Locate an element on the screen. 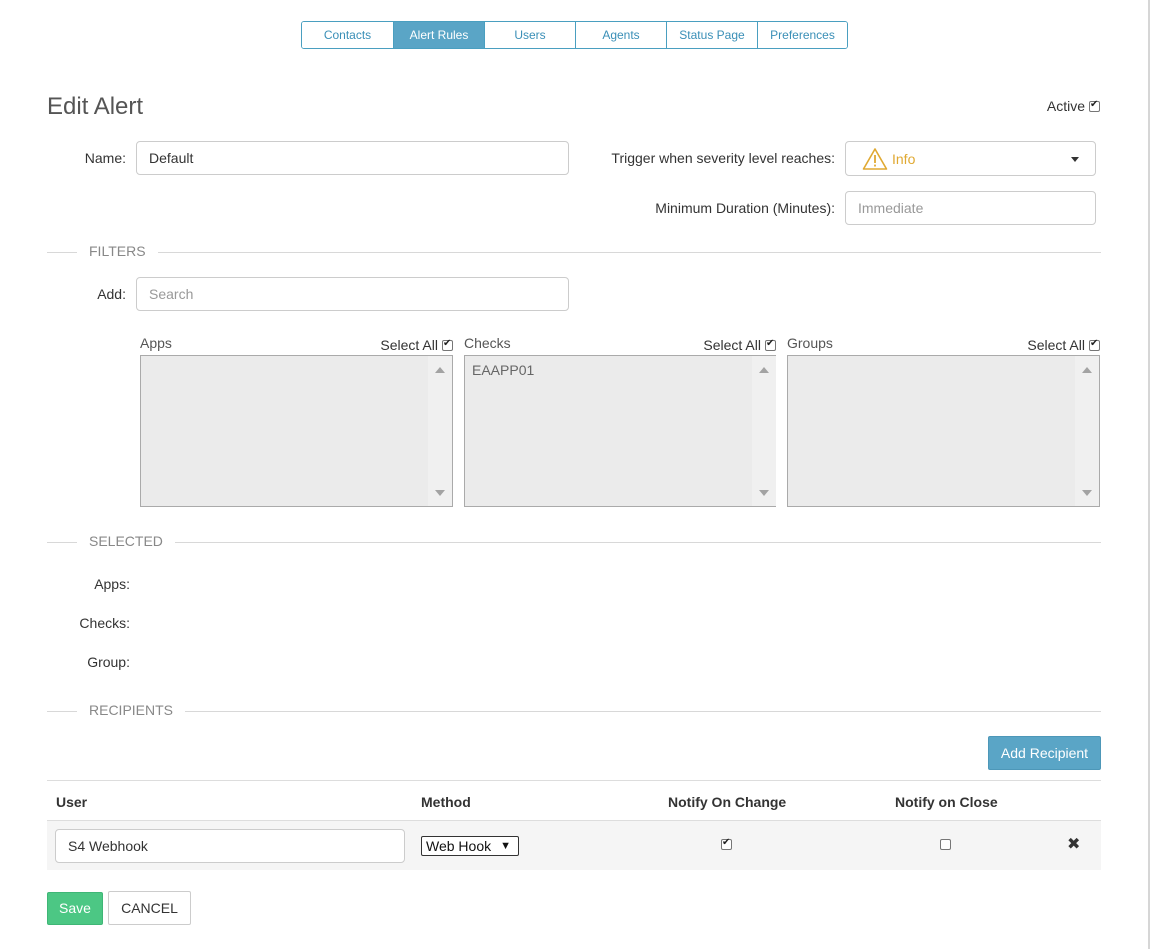  selected-apps-label: Apps: is located at coordinates (112, 584).